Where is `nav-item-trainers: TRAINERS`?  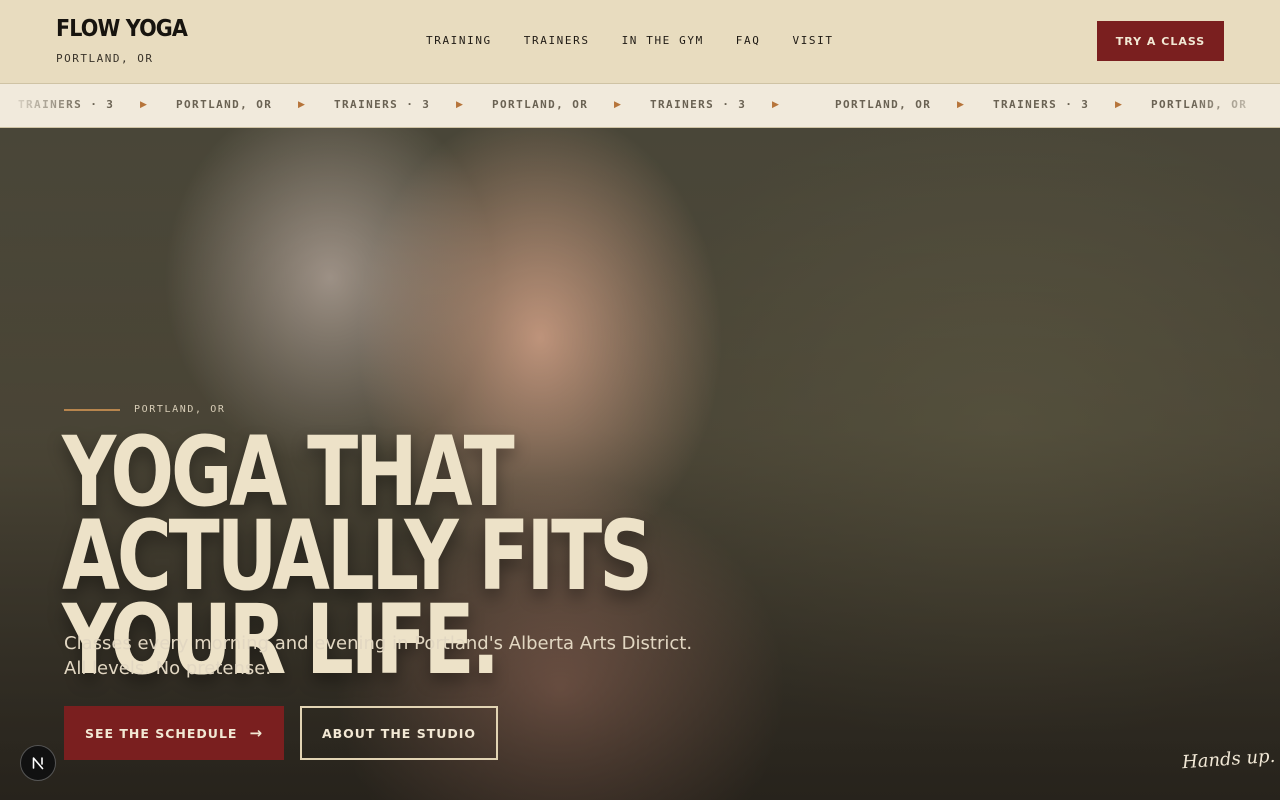 nav-item-trainers: TRAINERS is located at coordinates (557, 40).